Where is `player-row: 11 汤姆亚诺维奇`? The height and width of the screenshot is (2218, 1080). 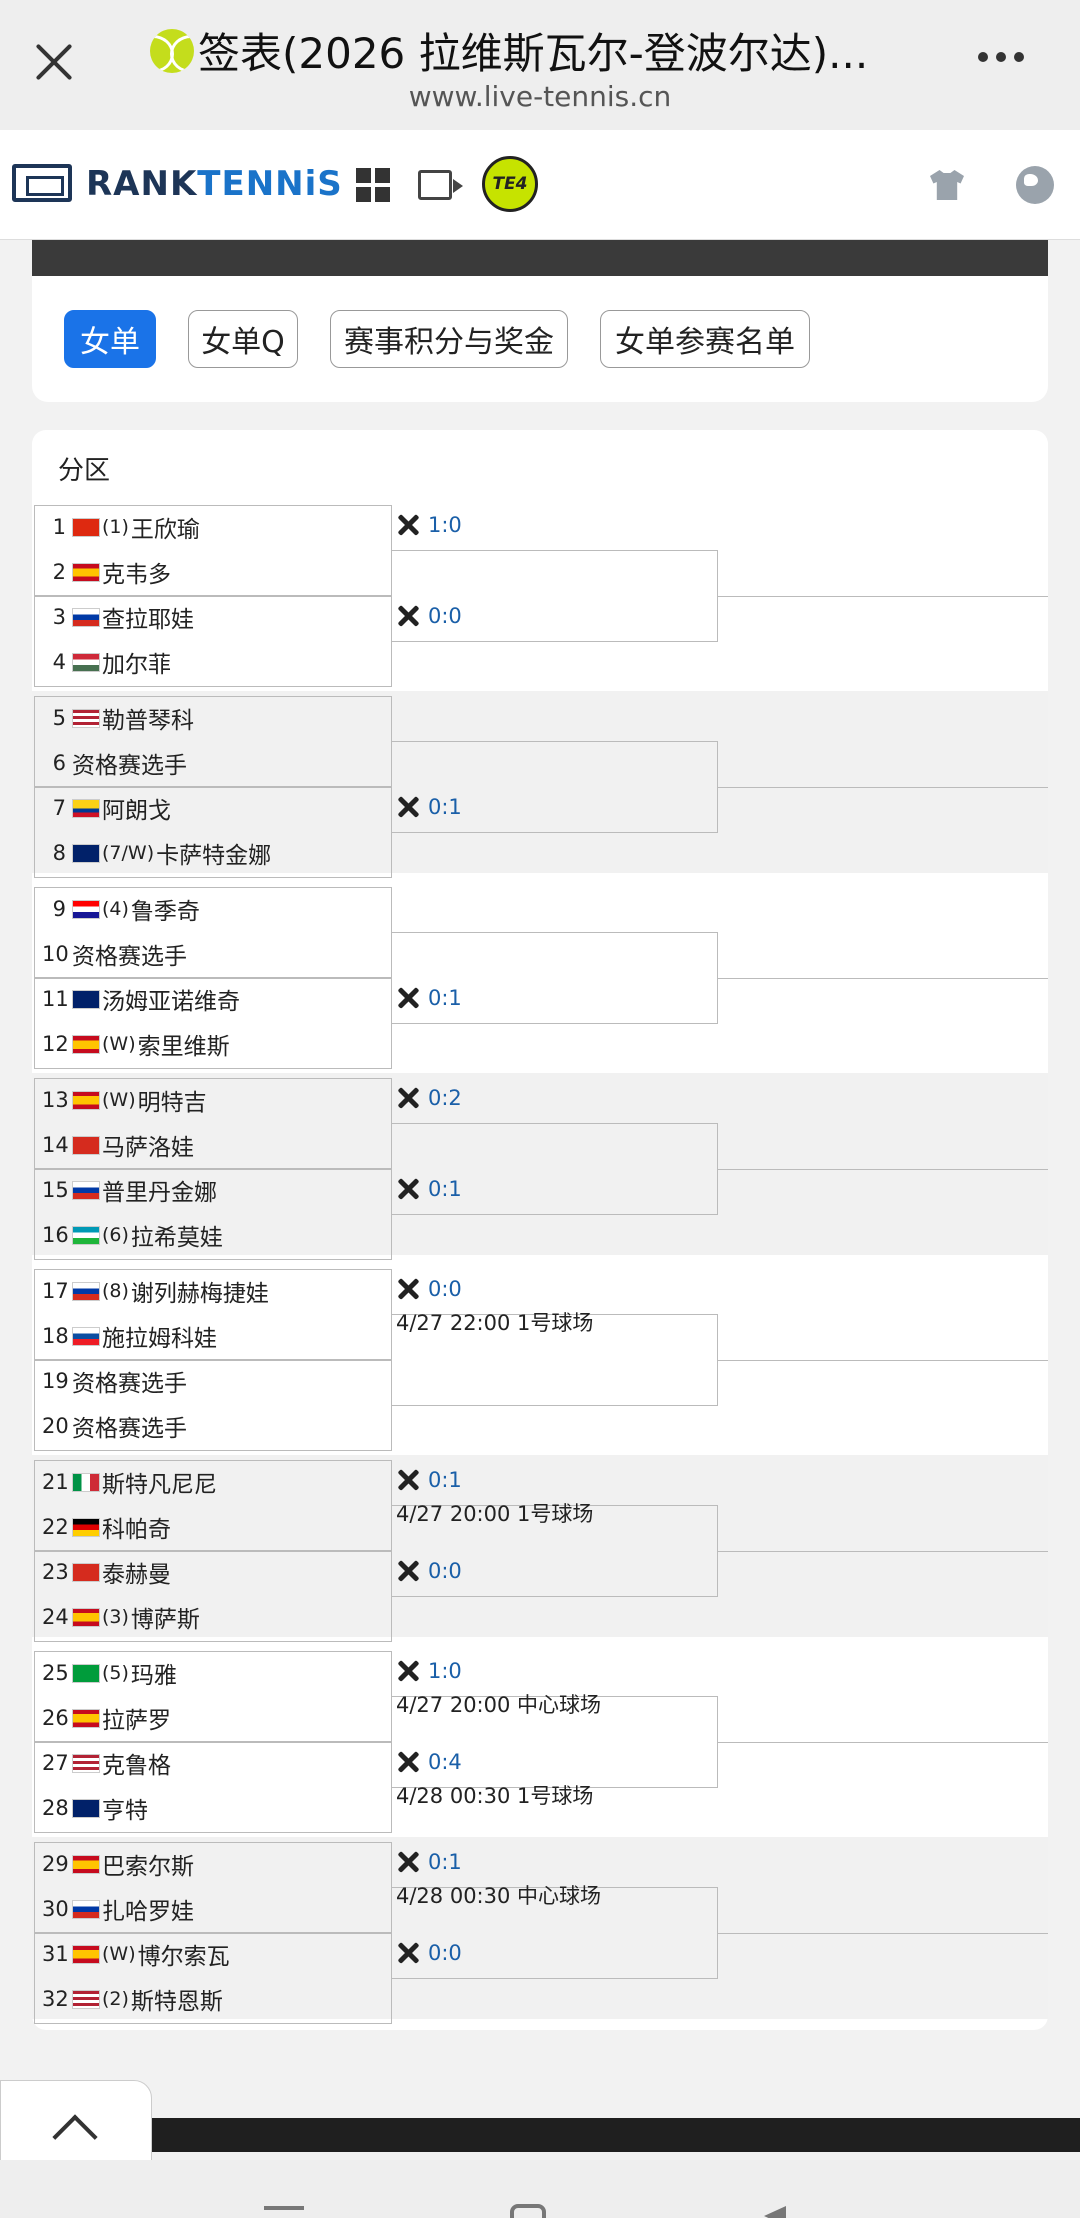 player-row: 11 汤姆亚诺维奇 is located at coordinates (141, 999).